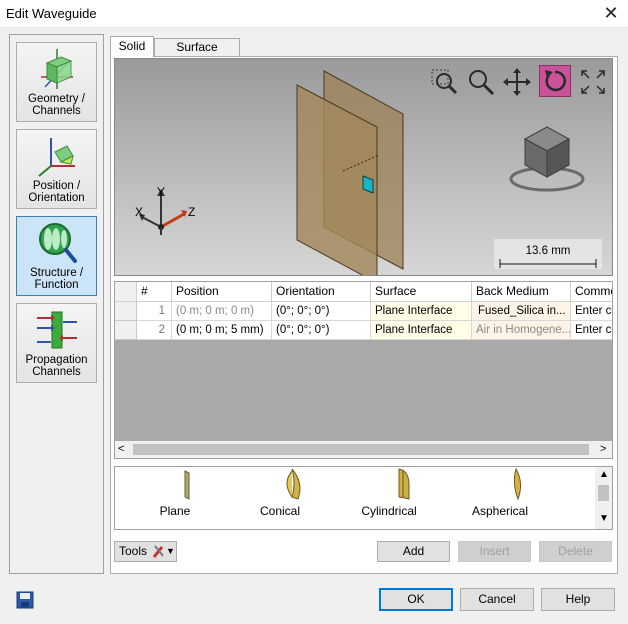  Describe the element at coordinates (154, 292) in the screenshot. I see `column-header-number: #` at that location.